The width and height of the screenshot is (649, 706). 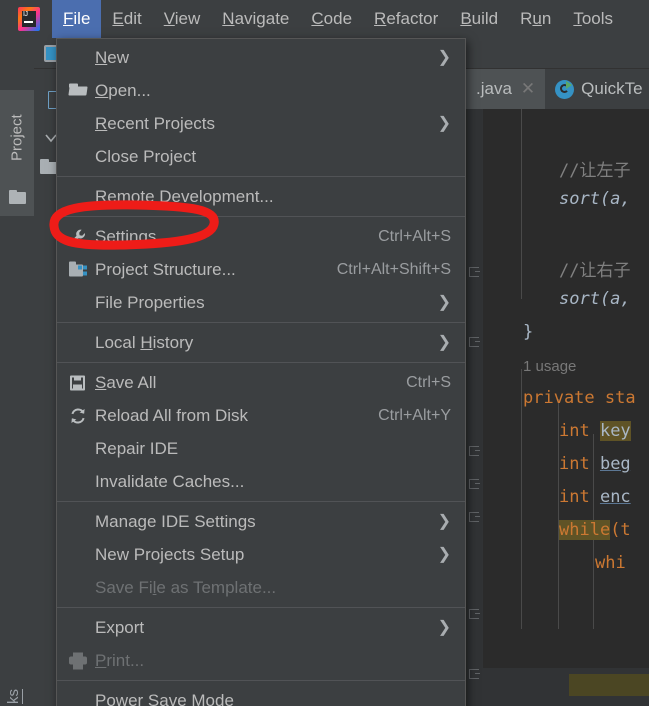 I want to click on menu-item-export: Export ❯, so click(x=261, y=627).